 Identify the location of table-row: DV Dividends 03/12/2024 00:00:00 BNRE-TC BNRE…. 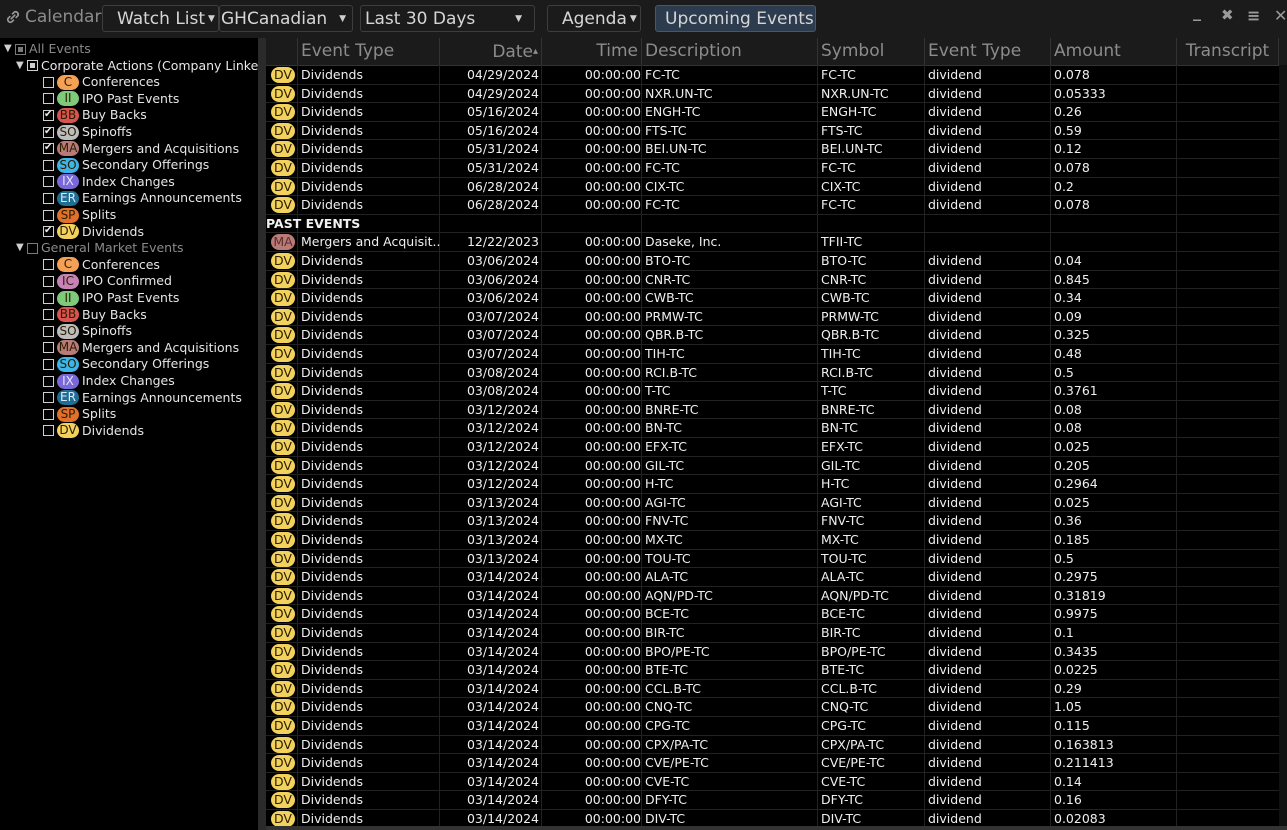
(772, 410).